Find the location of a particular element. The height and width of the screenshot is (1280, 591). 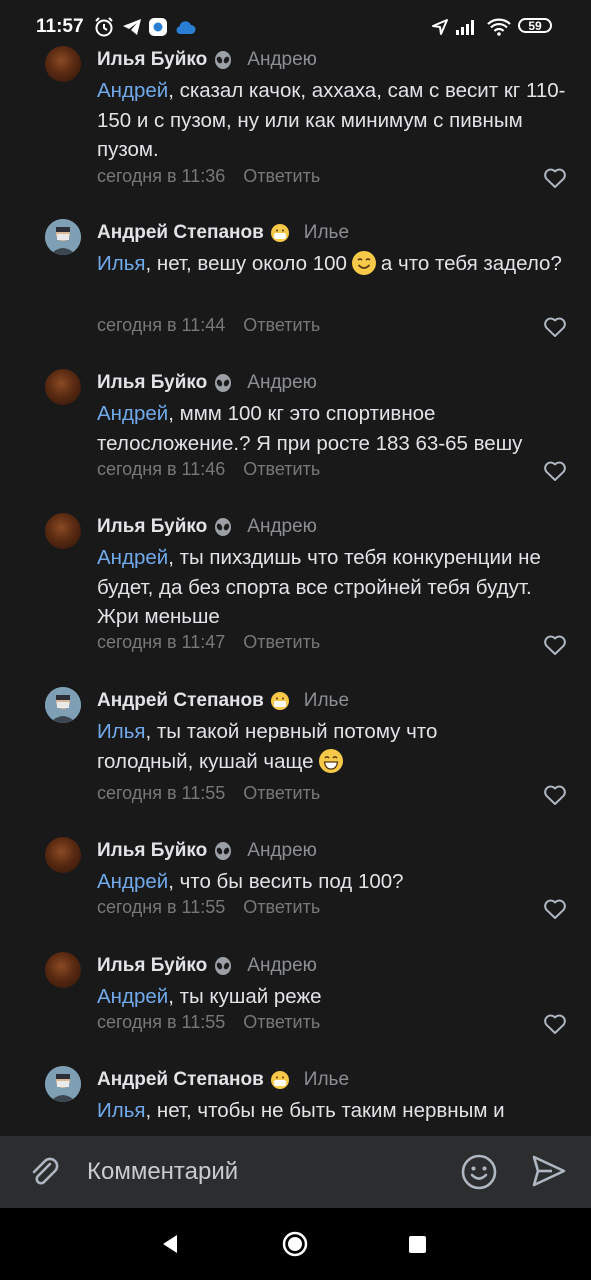

comment-input-bar: Комментарий is located at coordinates (295, 1172).